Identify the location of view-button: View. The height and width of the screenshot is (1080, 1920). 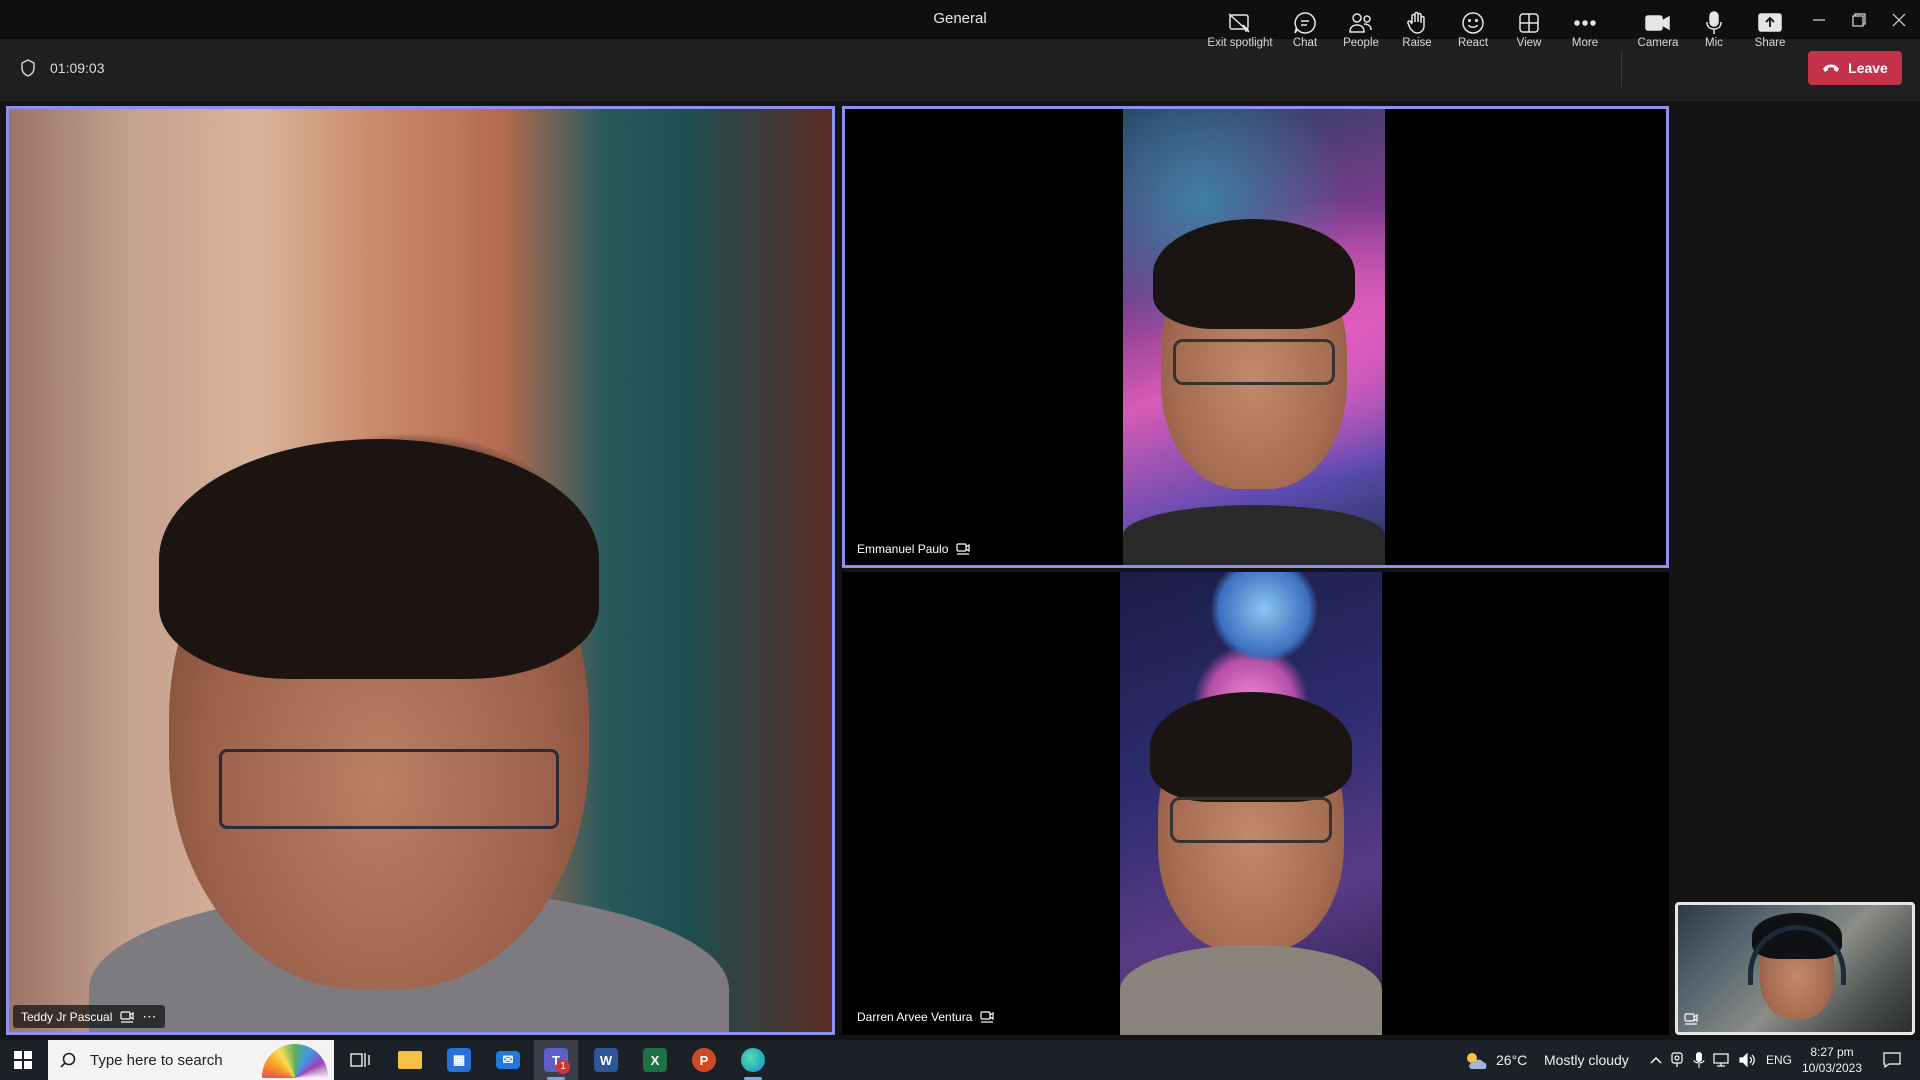
(1529, 33).